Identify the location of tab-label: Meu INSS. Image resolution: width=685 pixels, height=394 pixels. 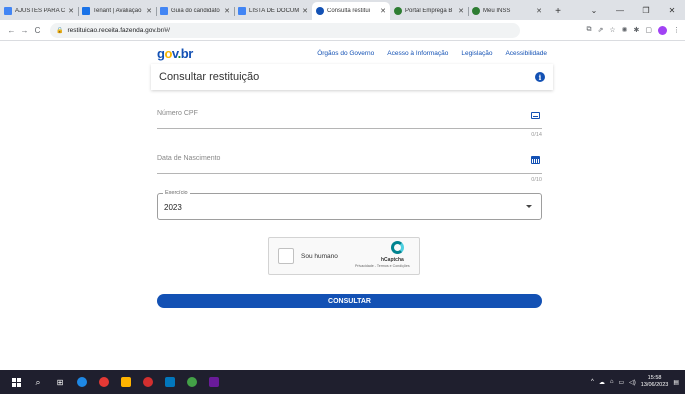
(497, 11).